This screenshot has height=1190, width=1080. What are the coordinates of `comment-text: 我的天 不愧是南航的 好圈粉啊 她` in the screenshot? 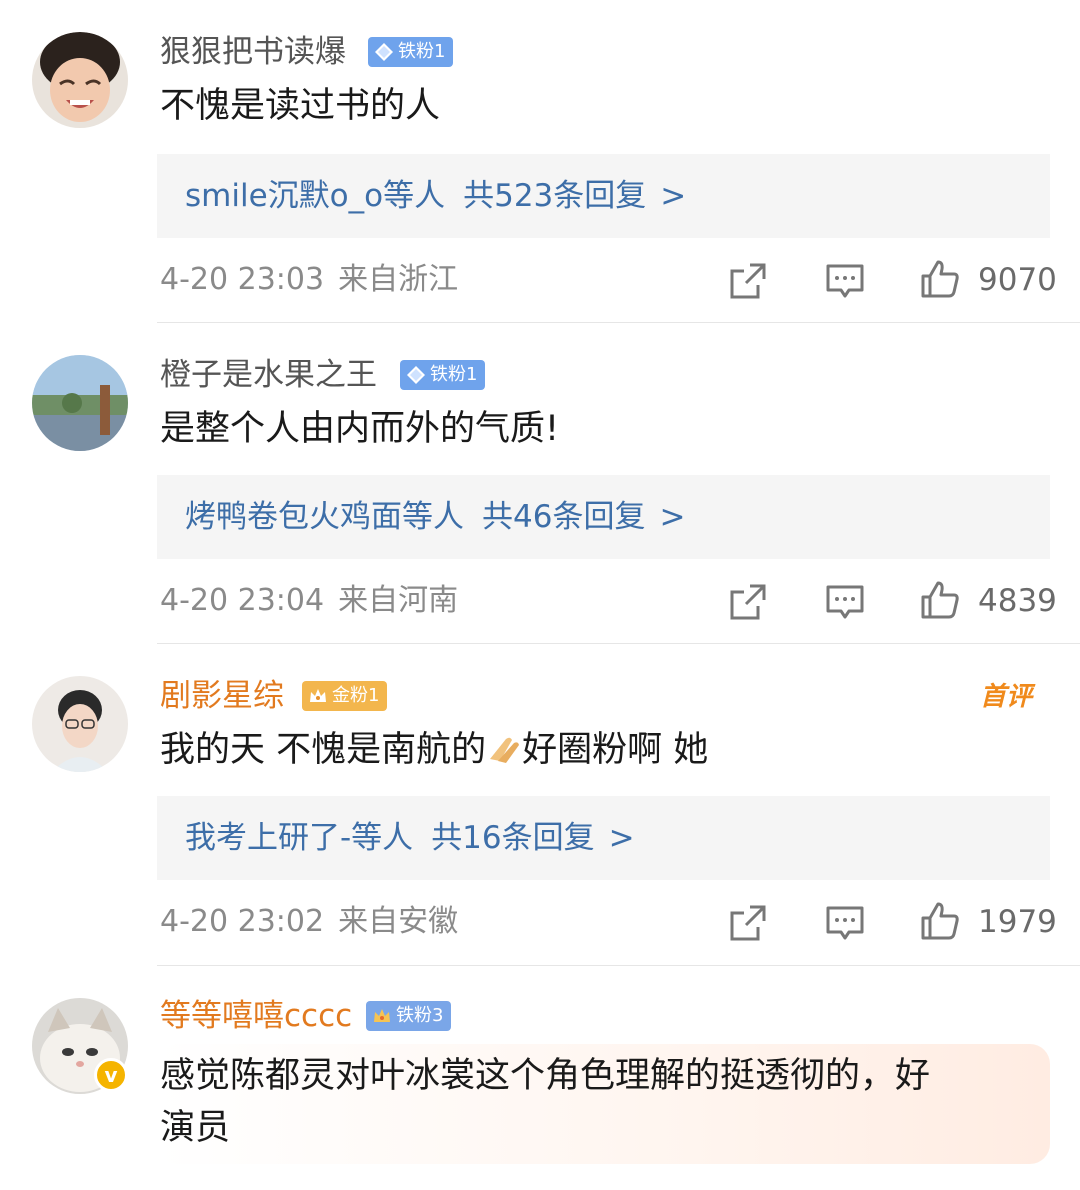 It's located at (434, 750).